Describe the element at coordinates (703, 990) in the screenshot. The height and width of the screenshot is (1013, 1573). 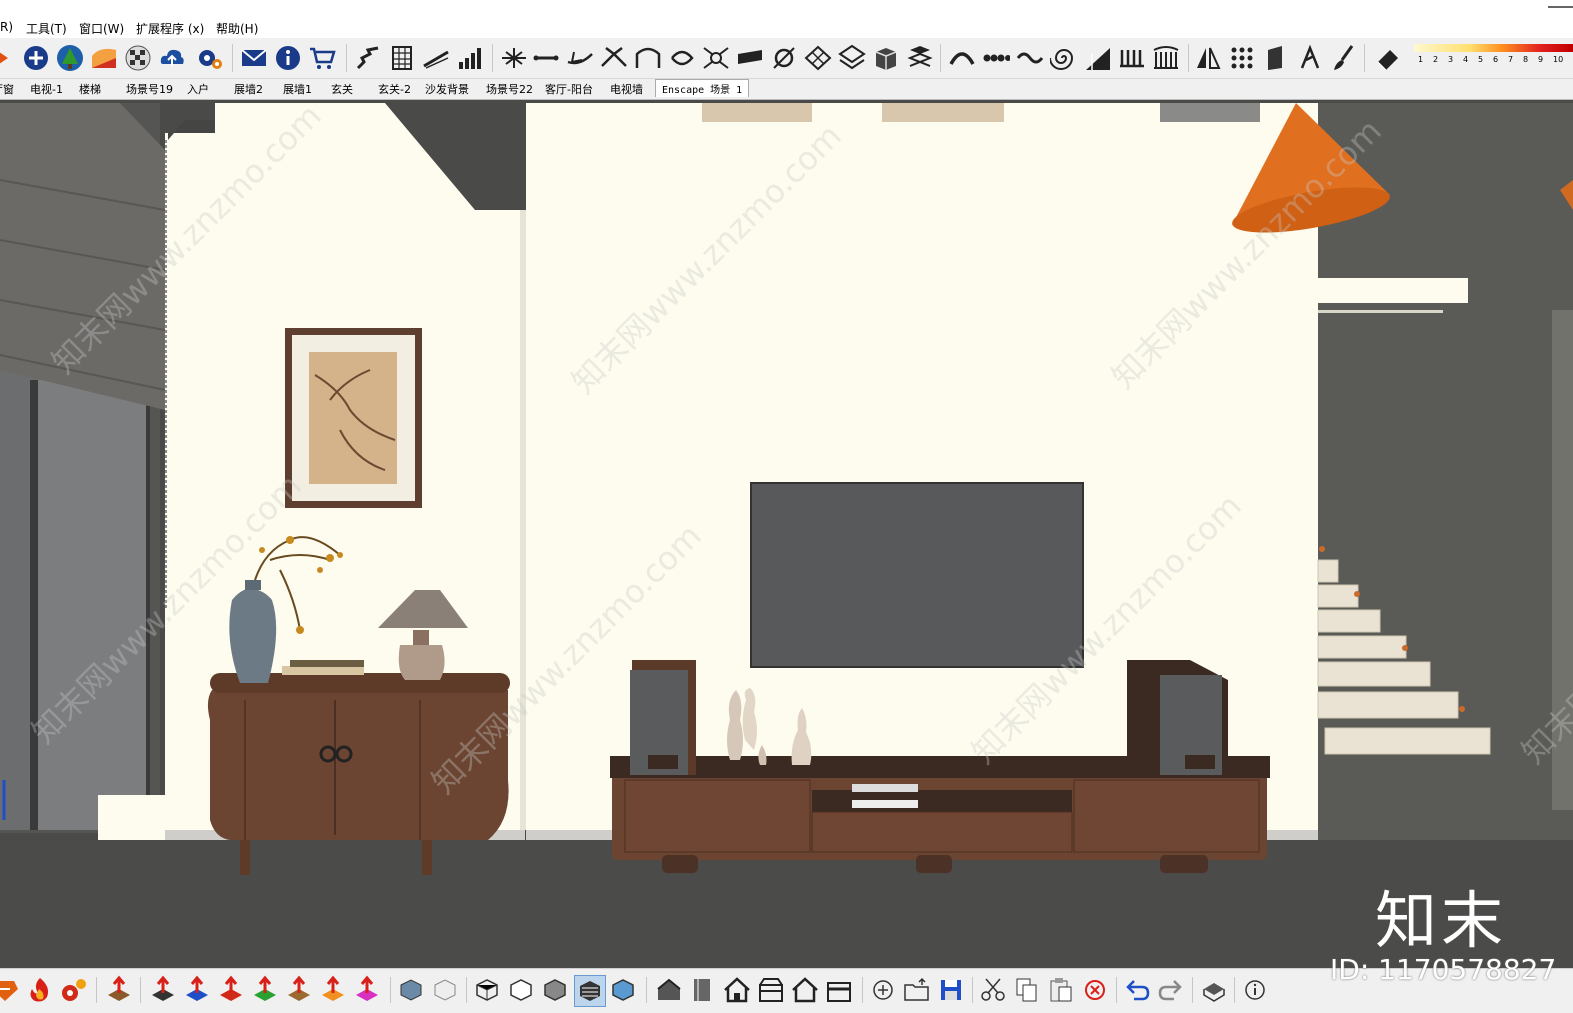
I see `book-icon` at that location.